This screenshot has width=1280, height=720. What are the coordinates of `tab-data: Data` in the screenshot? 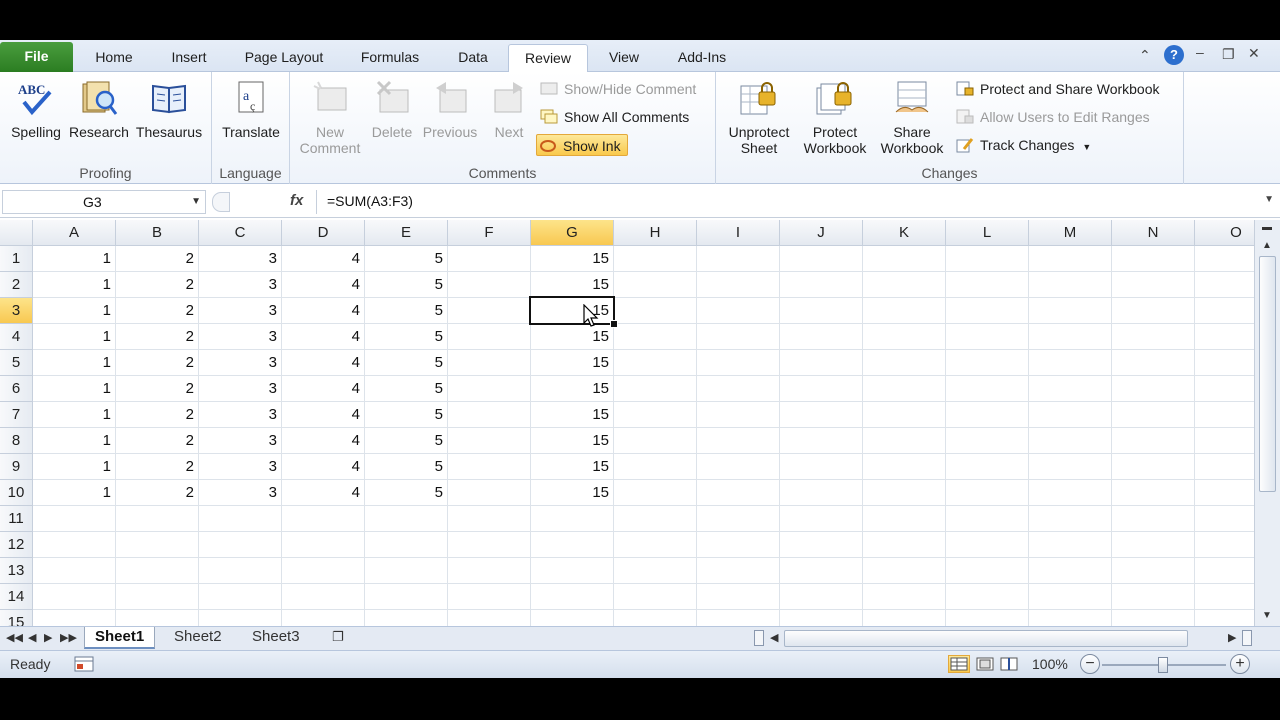 It's located at (473, 58).